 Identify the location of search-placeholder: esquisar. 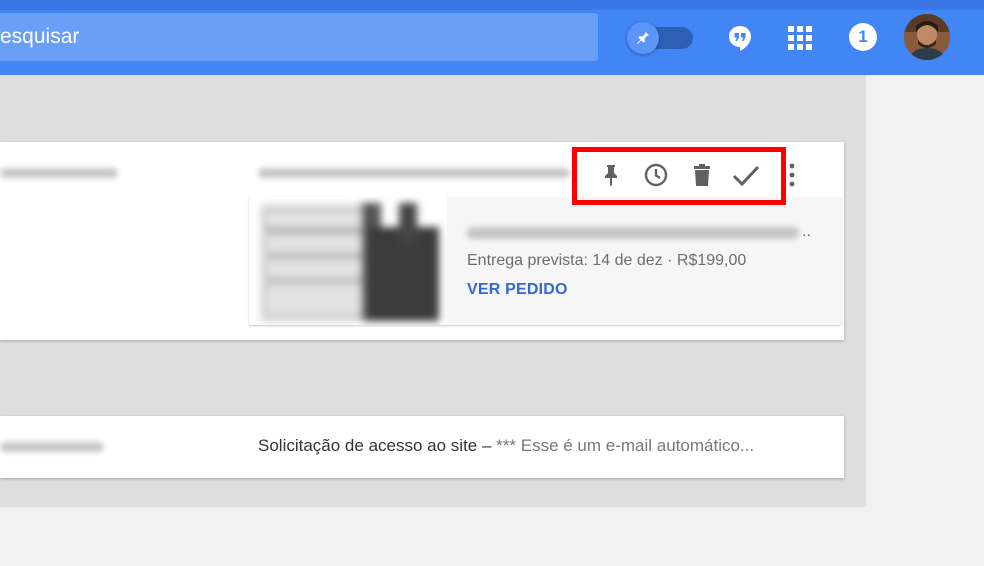
(40, 36).